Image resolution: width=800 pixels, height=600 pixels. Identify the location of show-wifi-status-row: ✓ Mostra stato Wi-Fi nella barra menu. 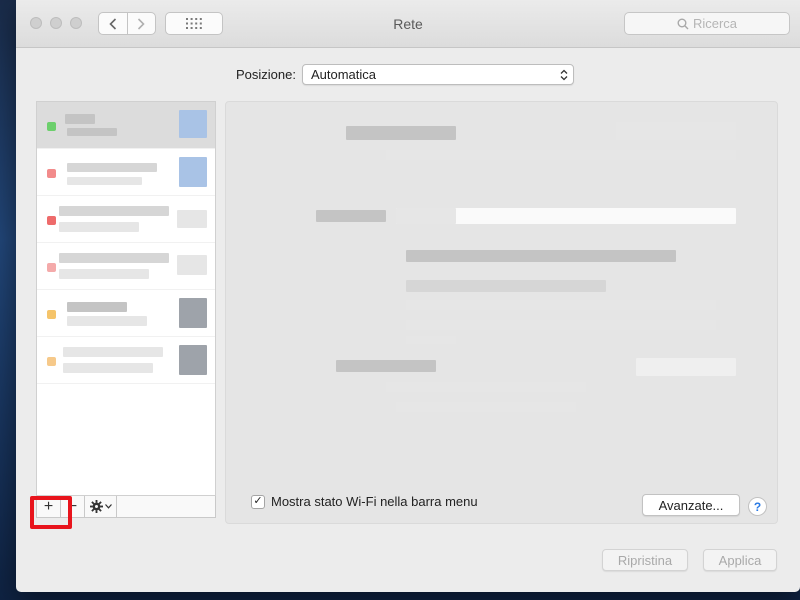
(364, 501).